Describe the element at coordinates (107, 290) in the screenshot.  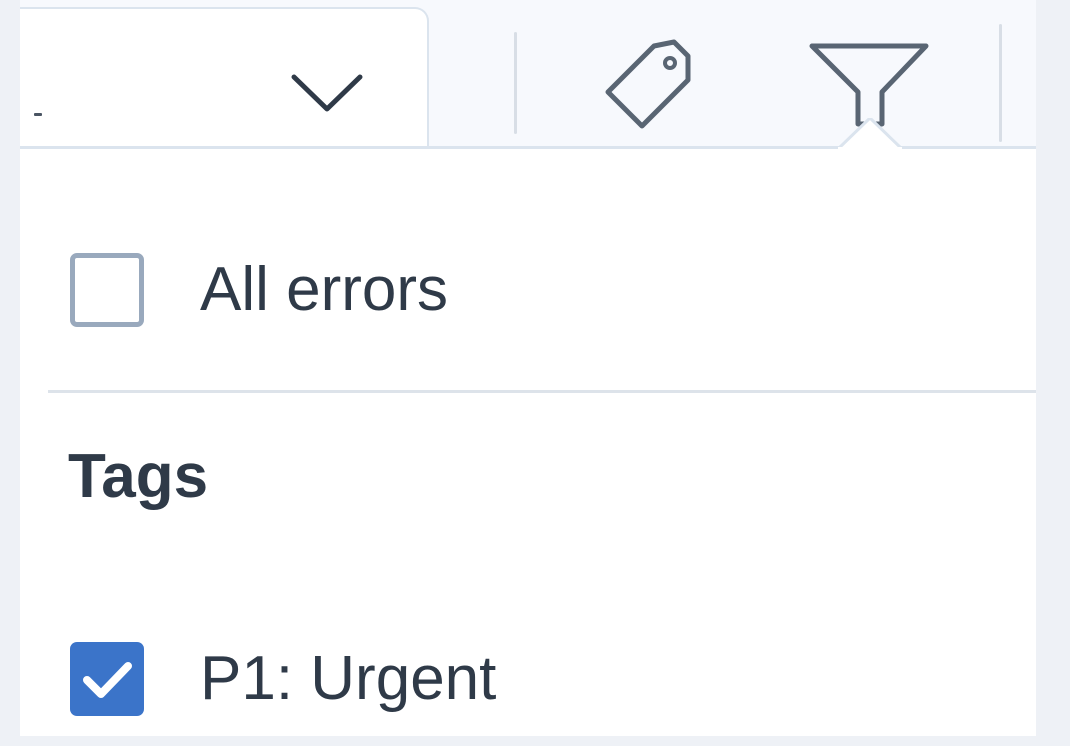
I see `all-errors-checkbox` at that location.